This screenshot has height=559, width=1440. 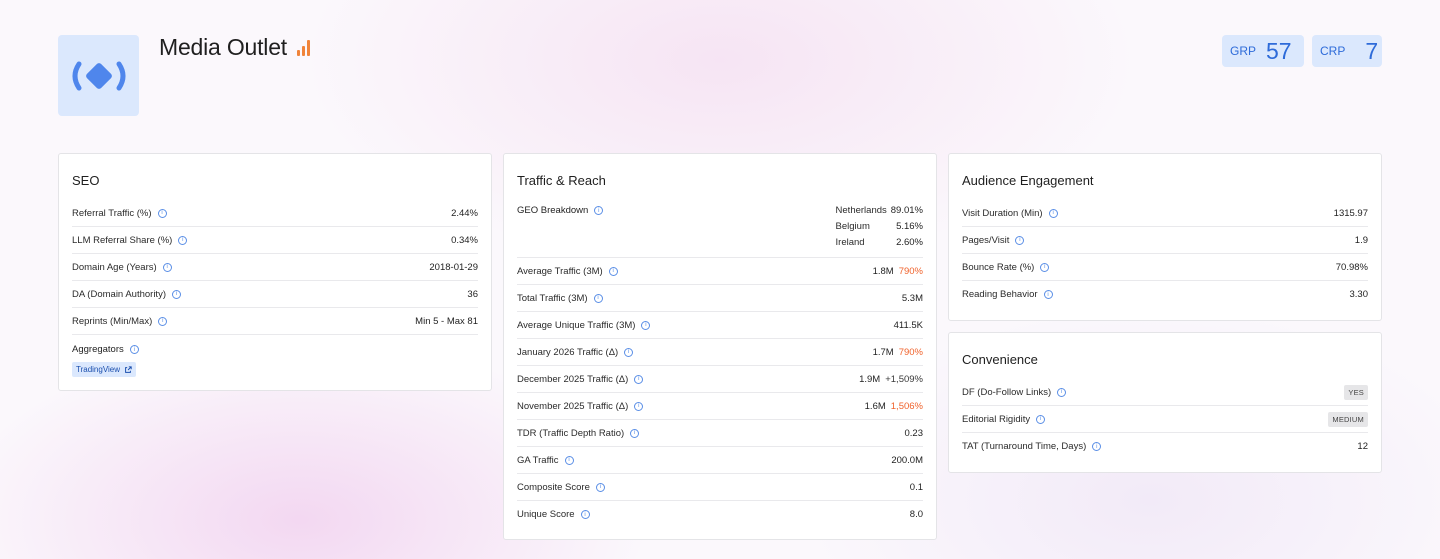 I want to click on traffic-label: Average Traffic (3M), so click(x=560, y=271).